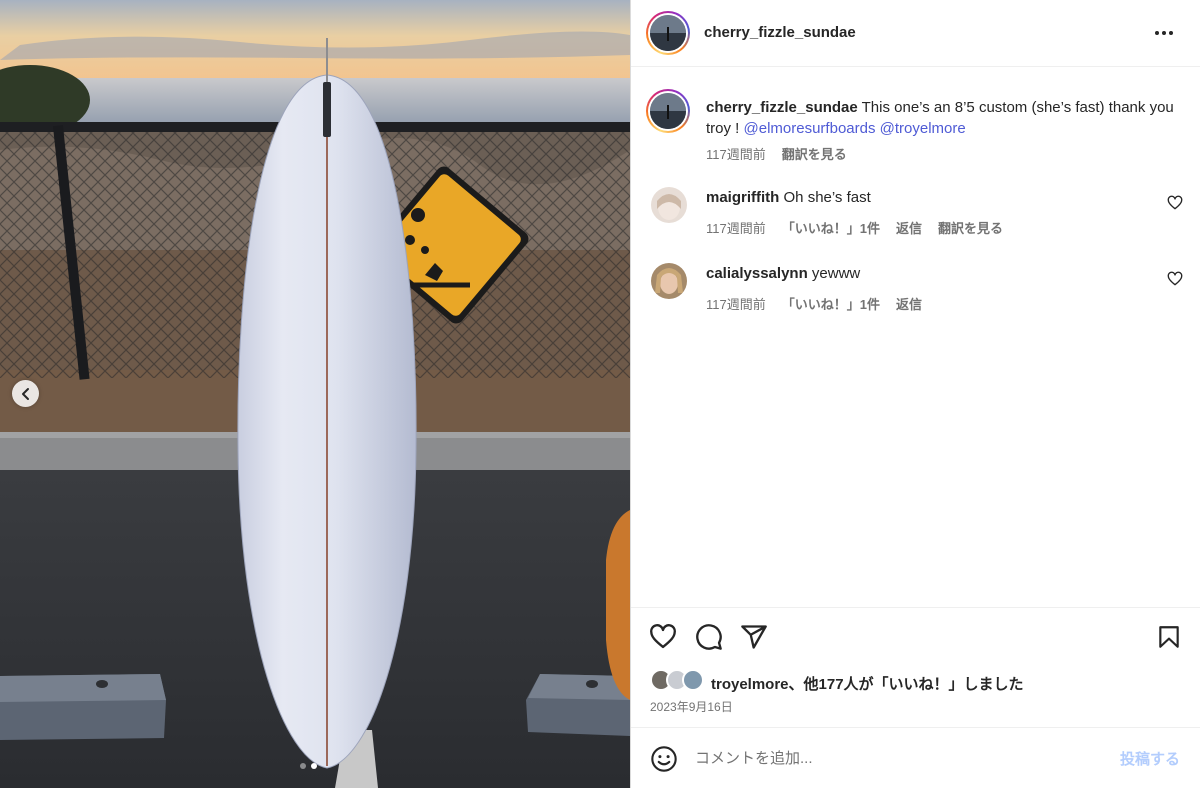  What do you see at coordinates (303, 766) in the screenshot?
I see `carousel-dot` at bounding box center [303, 766].